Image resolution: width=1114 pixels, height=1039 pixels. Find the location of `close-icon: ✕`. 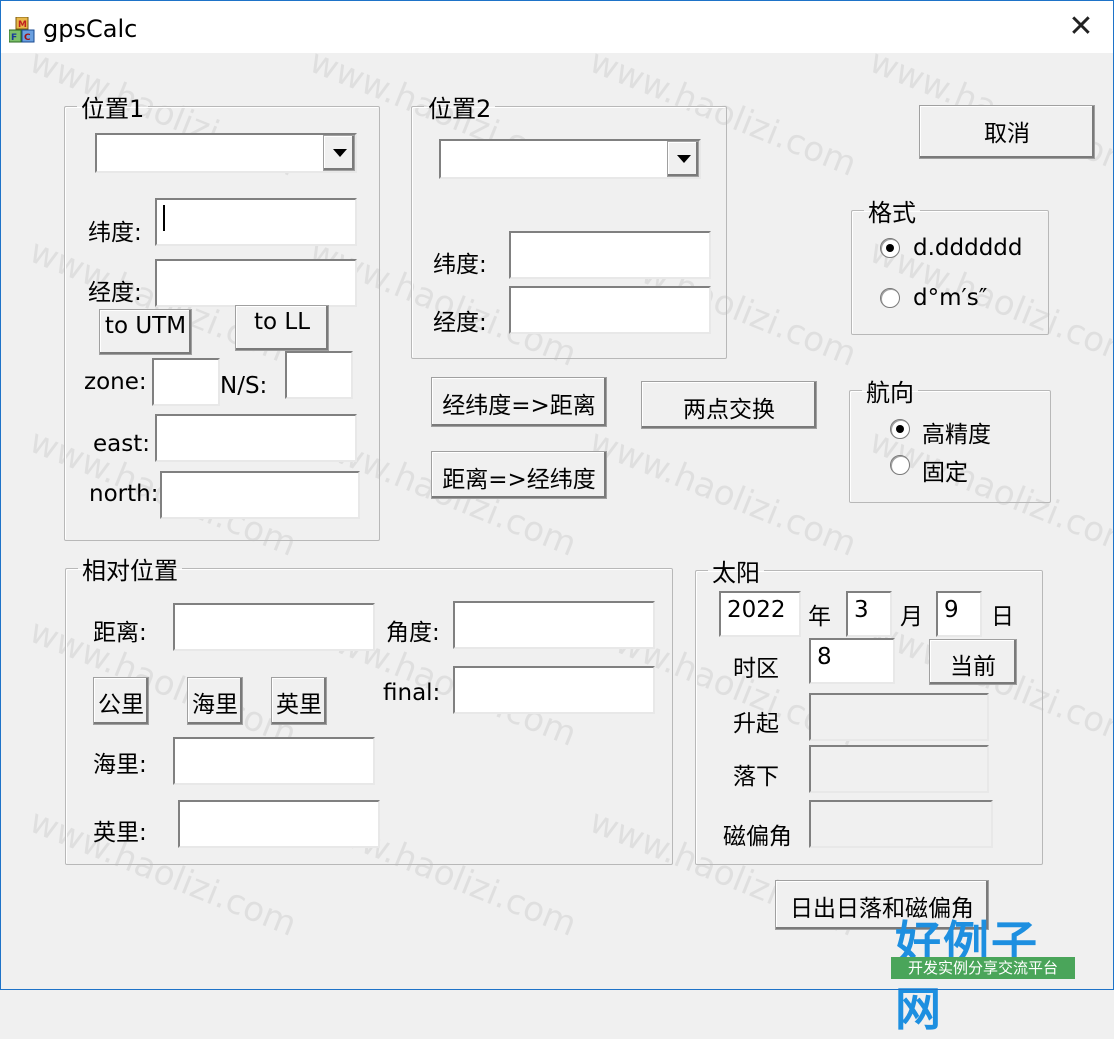

close-icon: ✕ is located at coordinates (1081, 27).